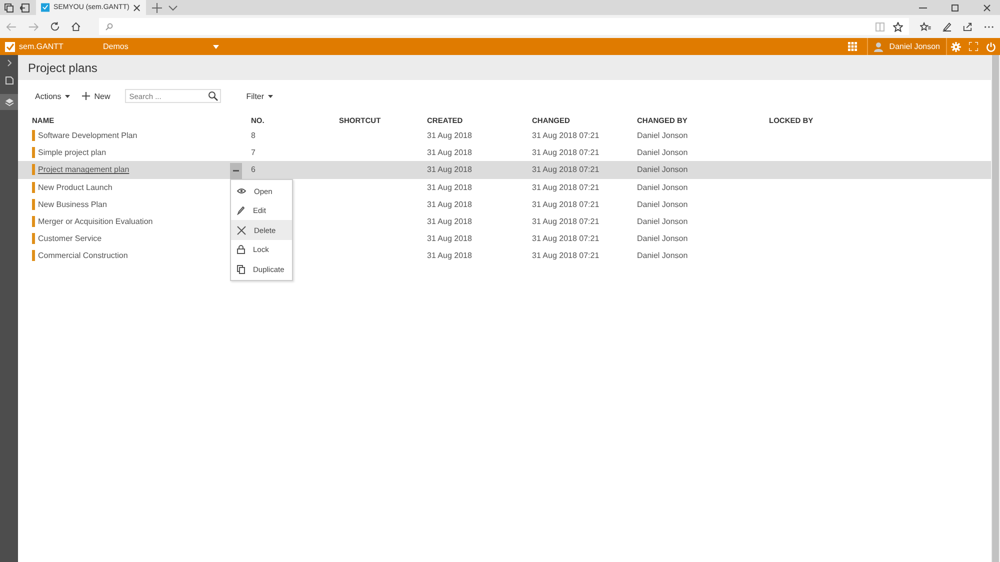 The height and width of the screenshot is (562, 1000). Describe the element at coordinates (75, 26) in the screenshot. I see `home-icon` at that location.